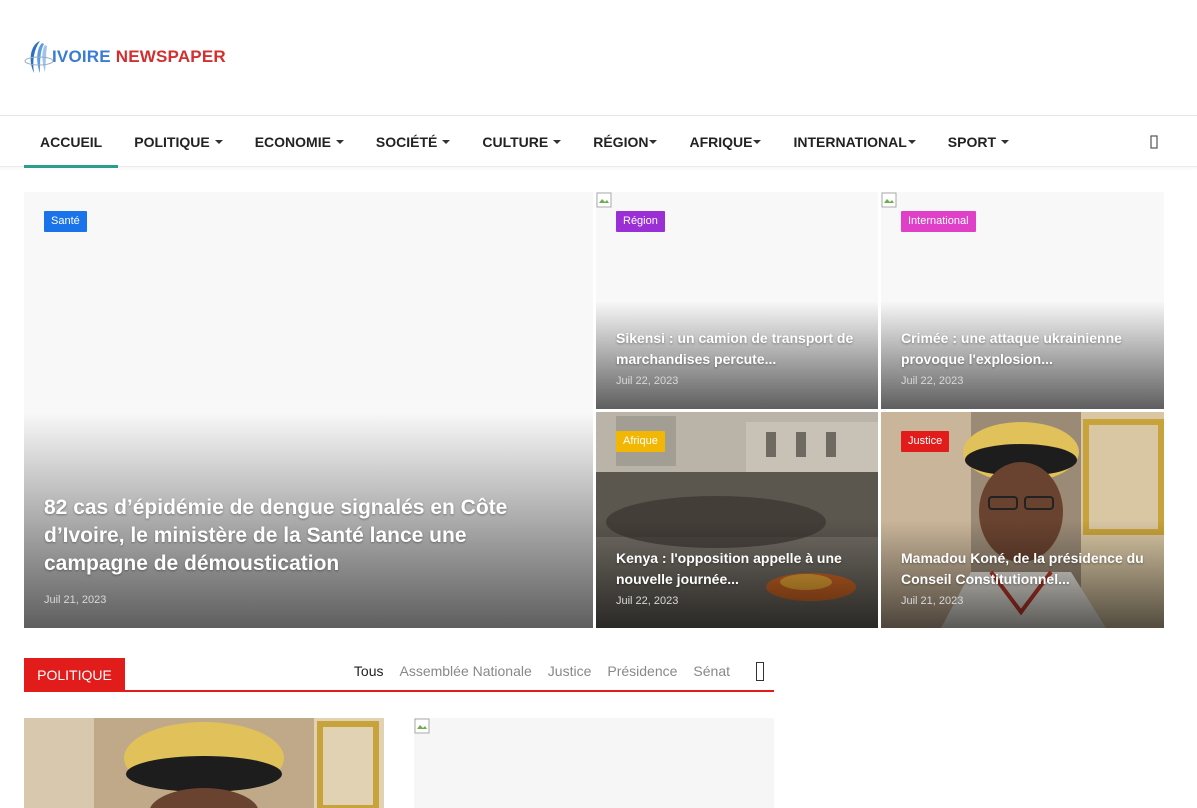 This screenshot has height=808, width=1197. I want to click on nav-item-societe: SOCIÉTÉ, so click(413, 141).